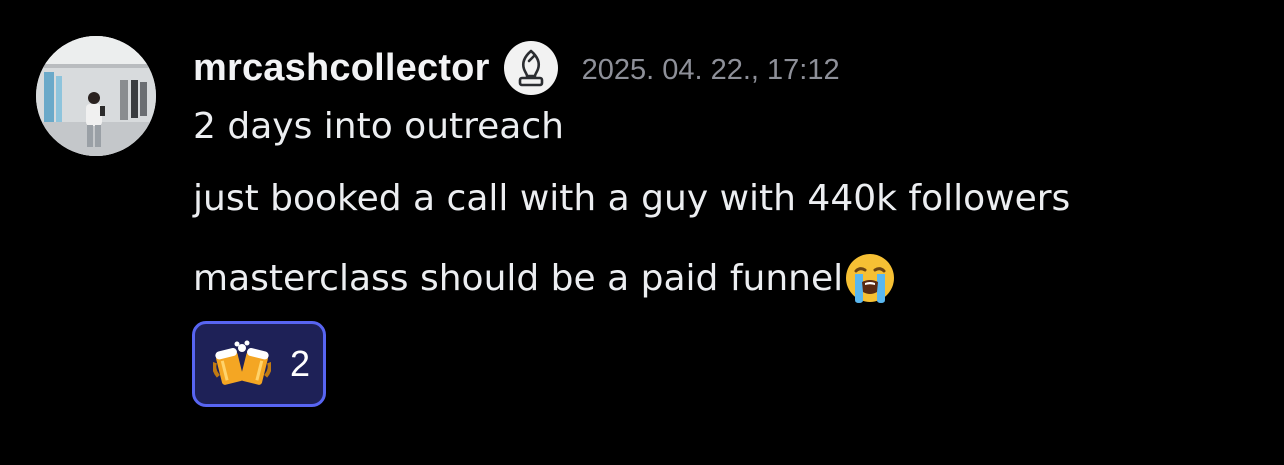  Describe the element at coordinates (378, 126) in the screenshot. I see `message-line: 2 days into outreach` at that location.